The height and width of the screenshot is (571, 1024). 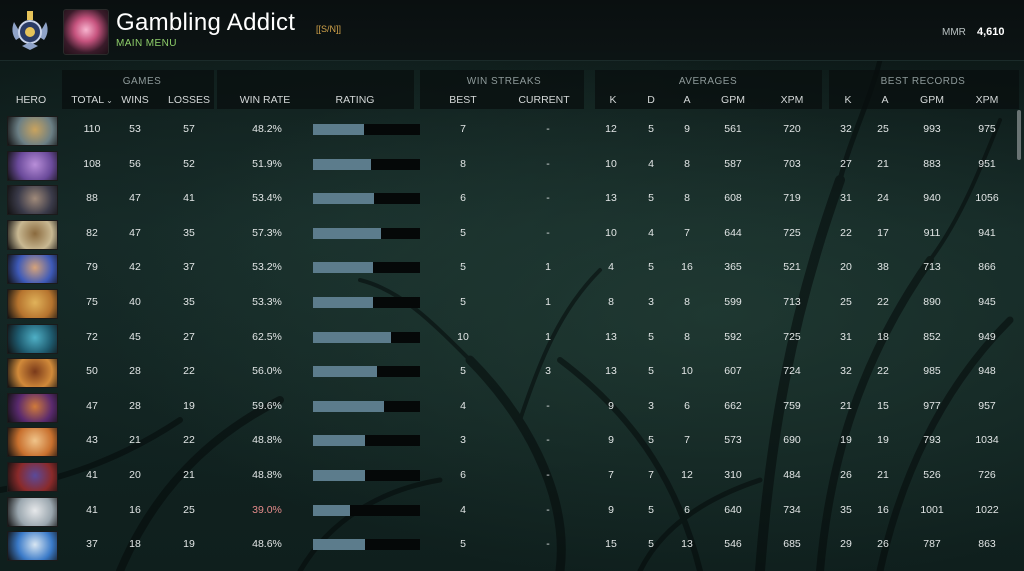 I want to click on best-streak-cell: 6, so click(x=463, y=475).